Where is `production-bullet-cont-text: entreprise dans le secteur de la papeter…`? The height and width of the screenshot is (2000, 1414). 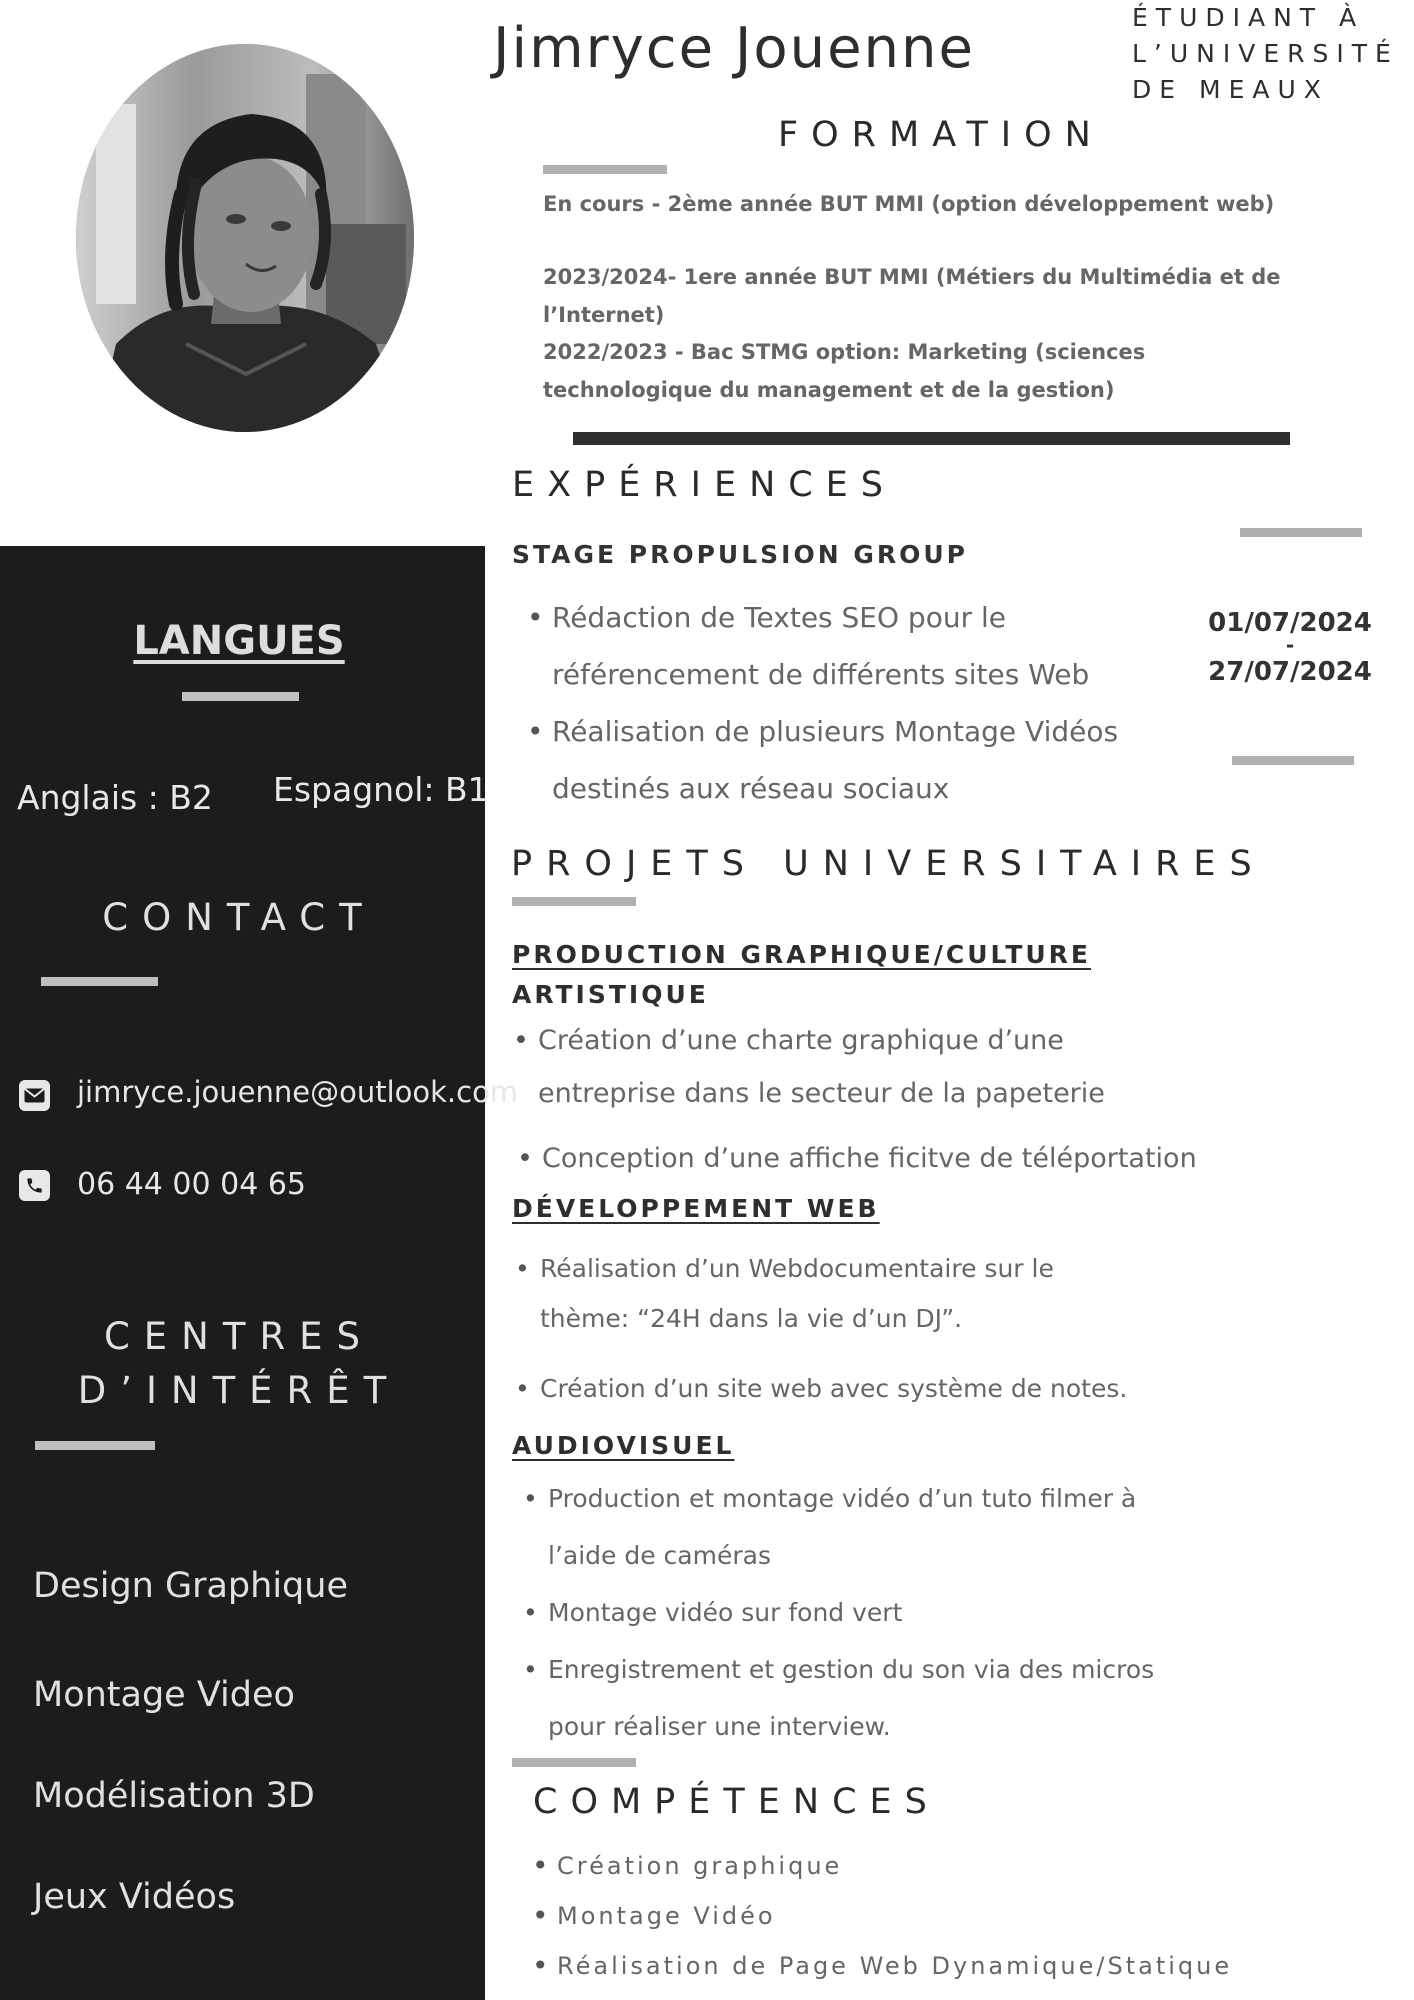
production-bullet-cont-text: entreprise dans le secteur de la papeter… is located at coordinates (821, 1093).